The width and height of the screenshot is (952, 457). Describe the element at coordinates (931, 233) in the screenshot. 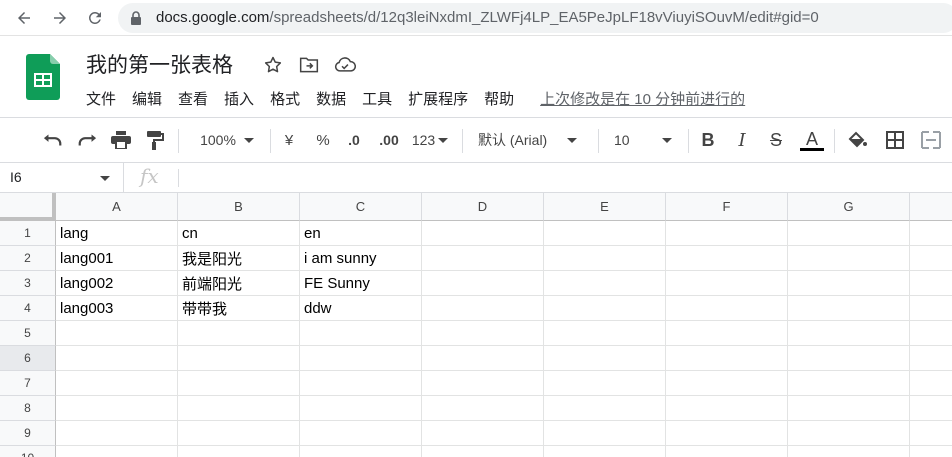

I see `cell-h1` at that location.